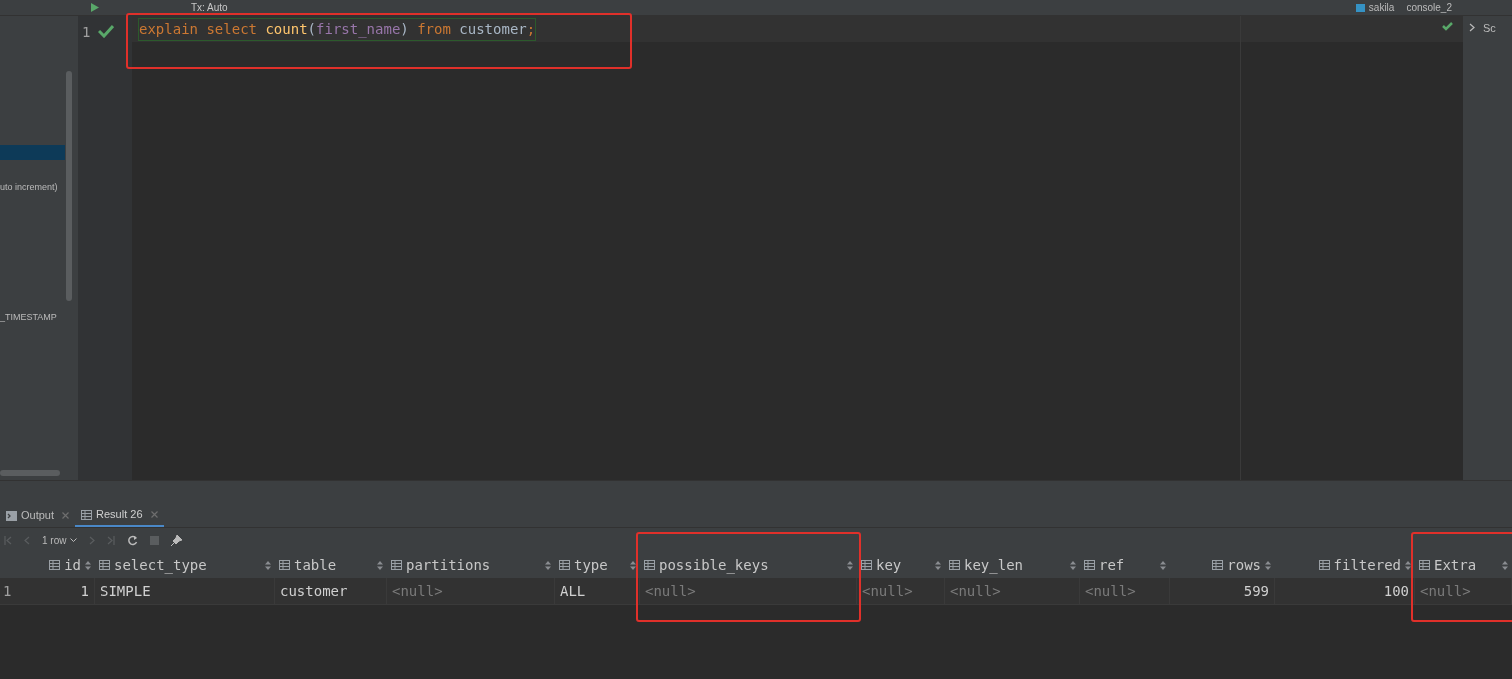 The image size is (1512, 679). Describe the element at coordinates (133, 540) in the screenshot. I see `refresh-icon` at that location.